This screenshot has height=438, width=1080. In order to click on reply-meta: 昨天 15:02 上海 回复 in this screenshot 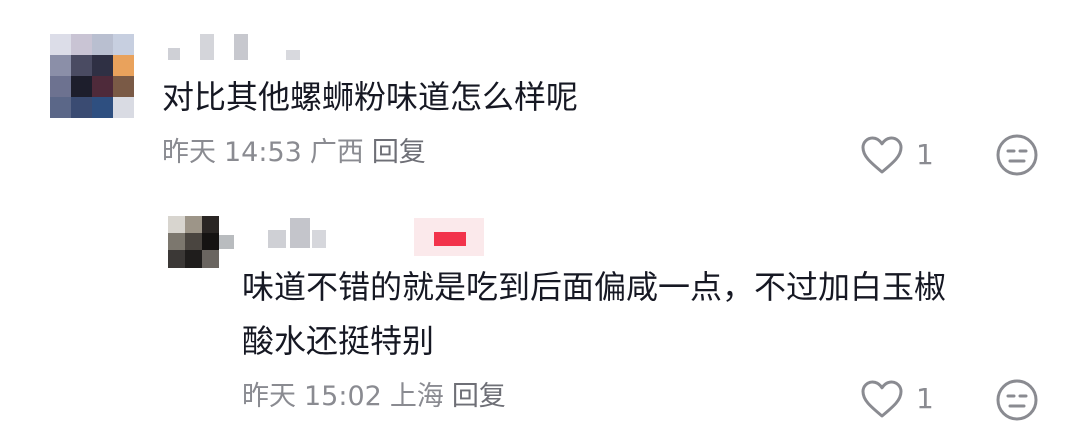, I will do `click(378, 397)`.